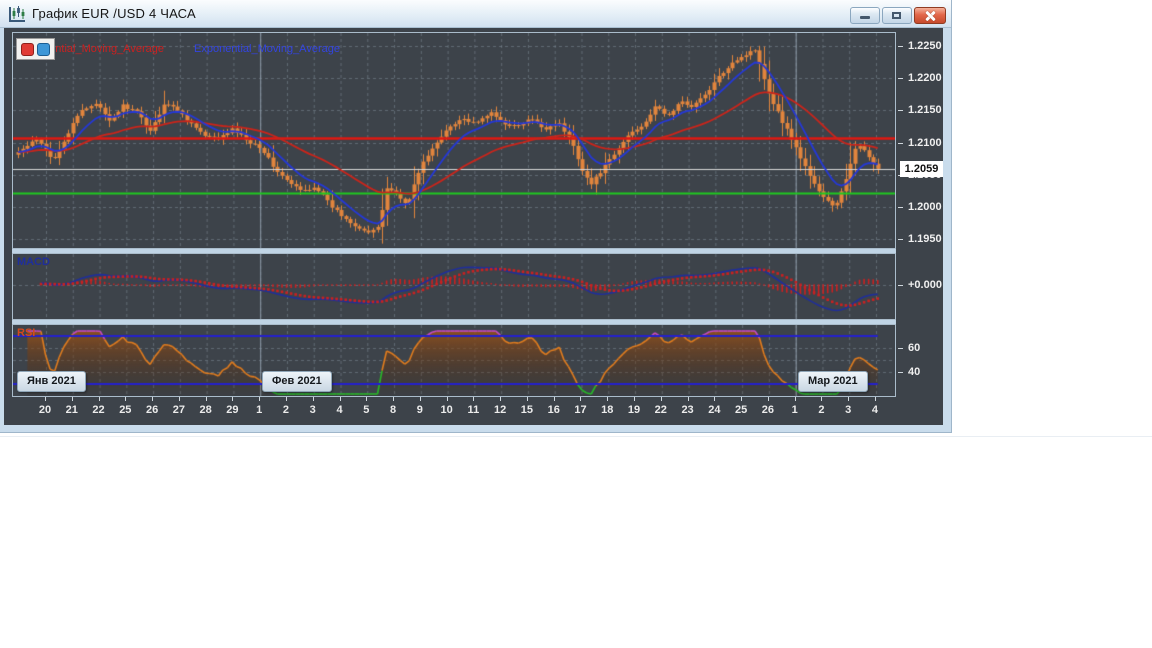 This screenshot has width=1152, height=648. I want to click on rsi-panel: RSI Янв 2021 Фев 2021 Мар 2021, so click(454, 360).